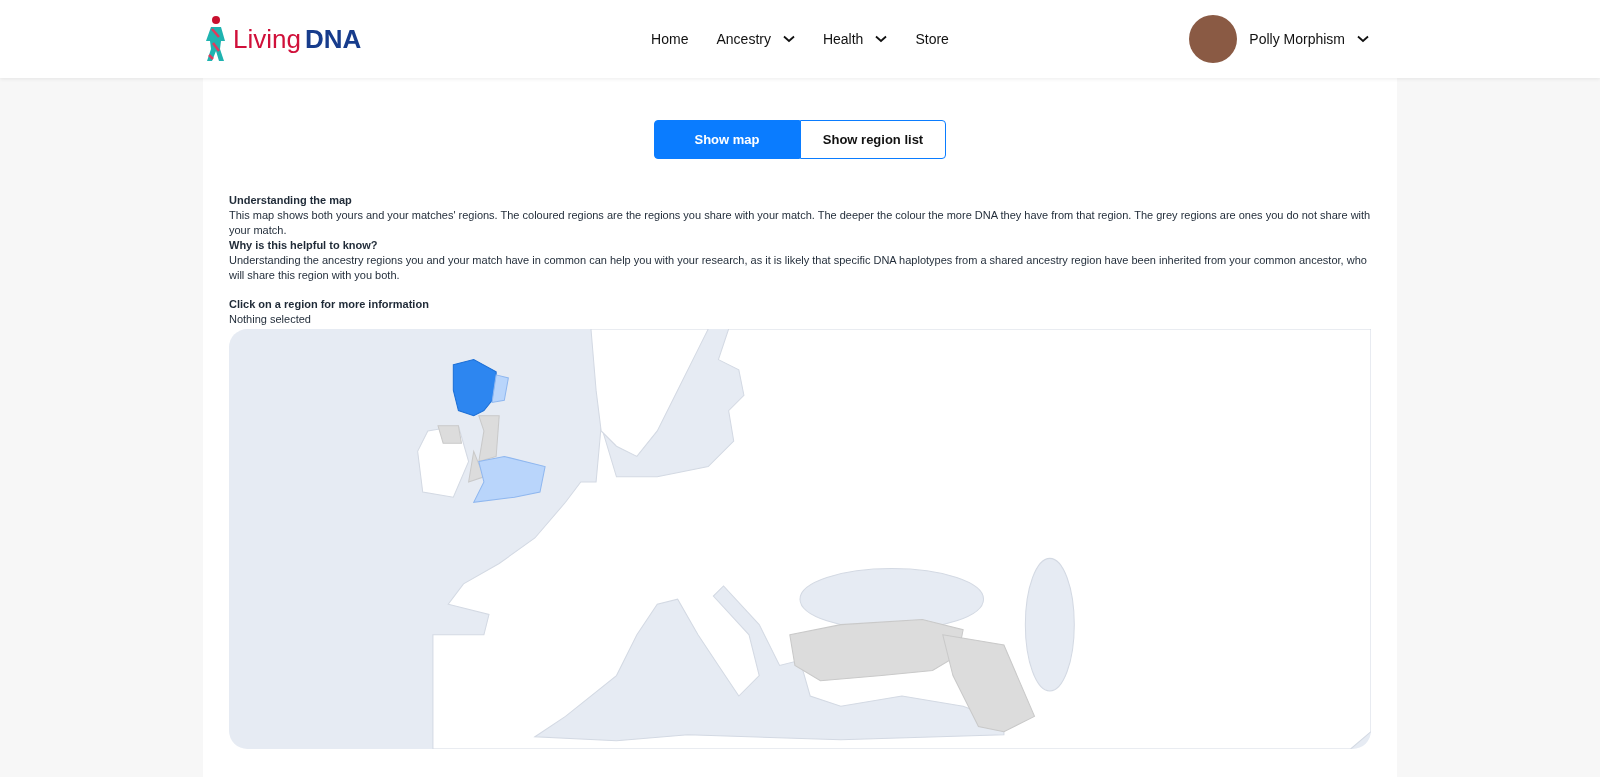 The image size is (1600, 777). Describe the element at coordinates (291, 200) in the screenshot. I see `section-heading: Understanding the map` at that location.